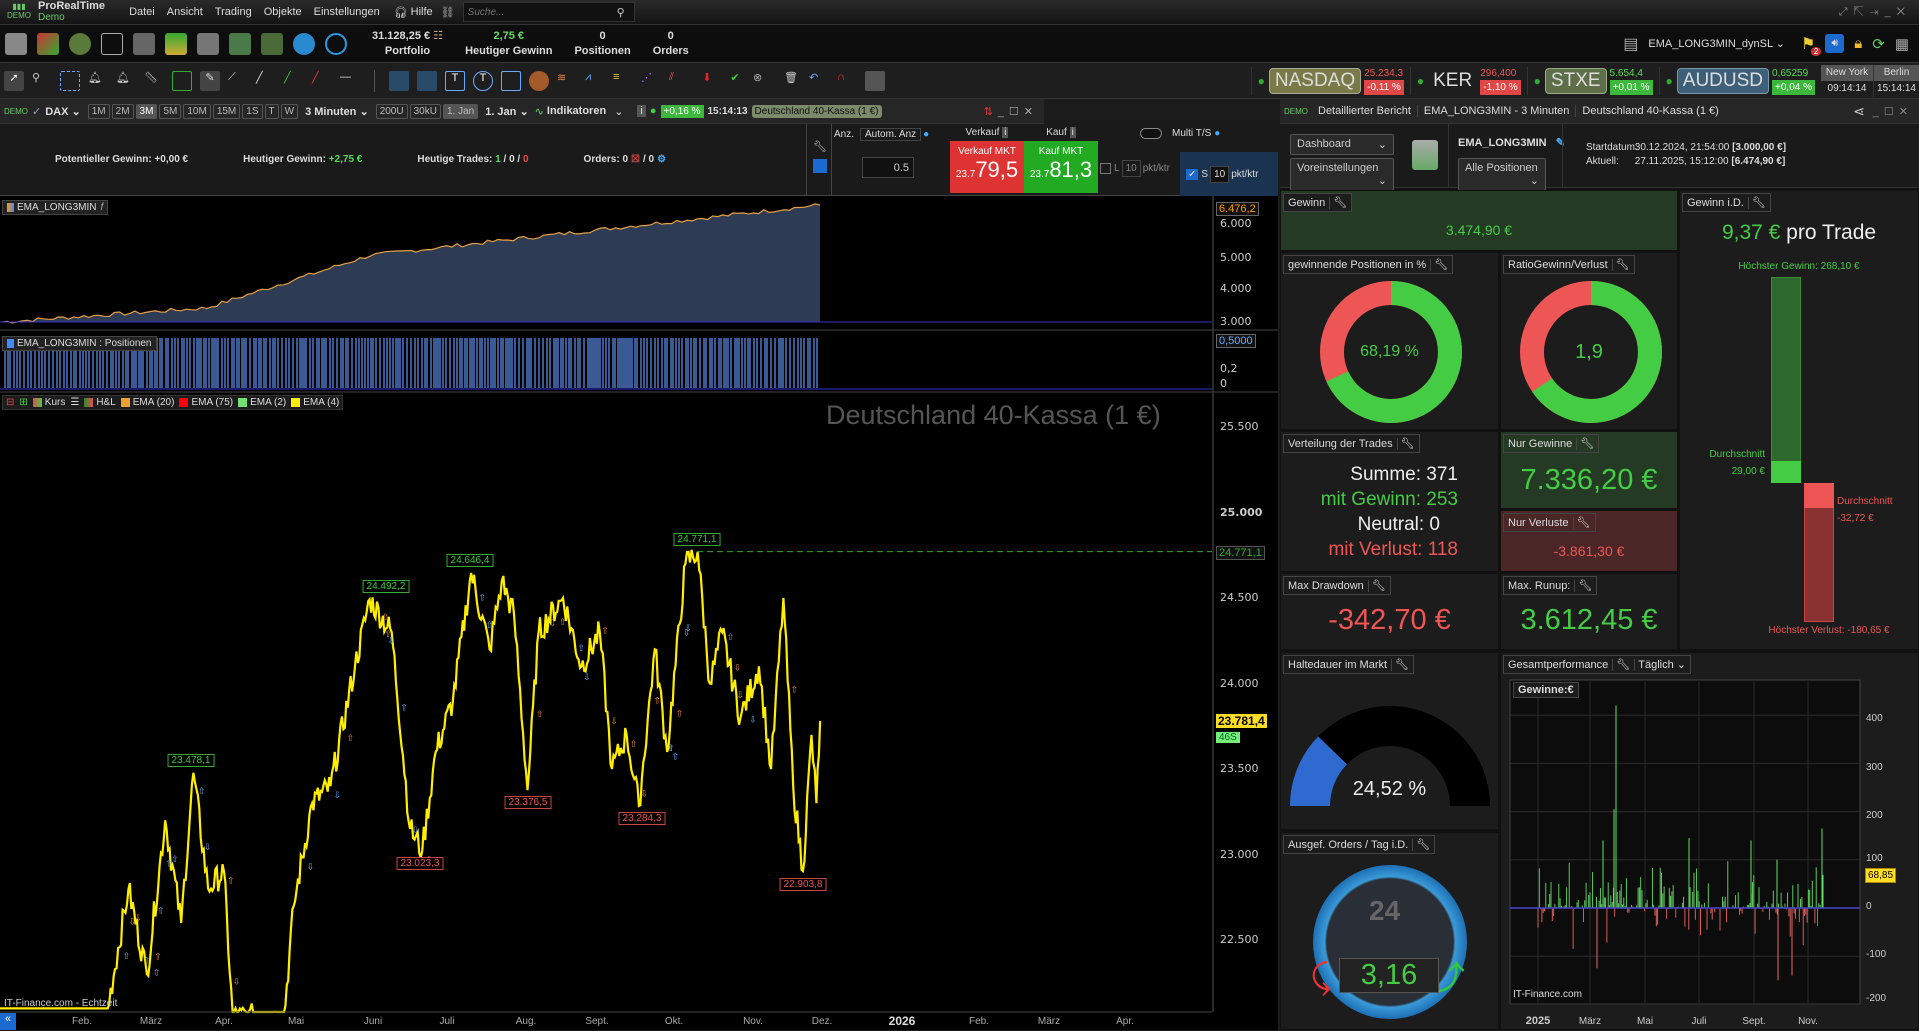  I want to click on units-200u: 200U, so click(391, 111).